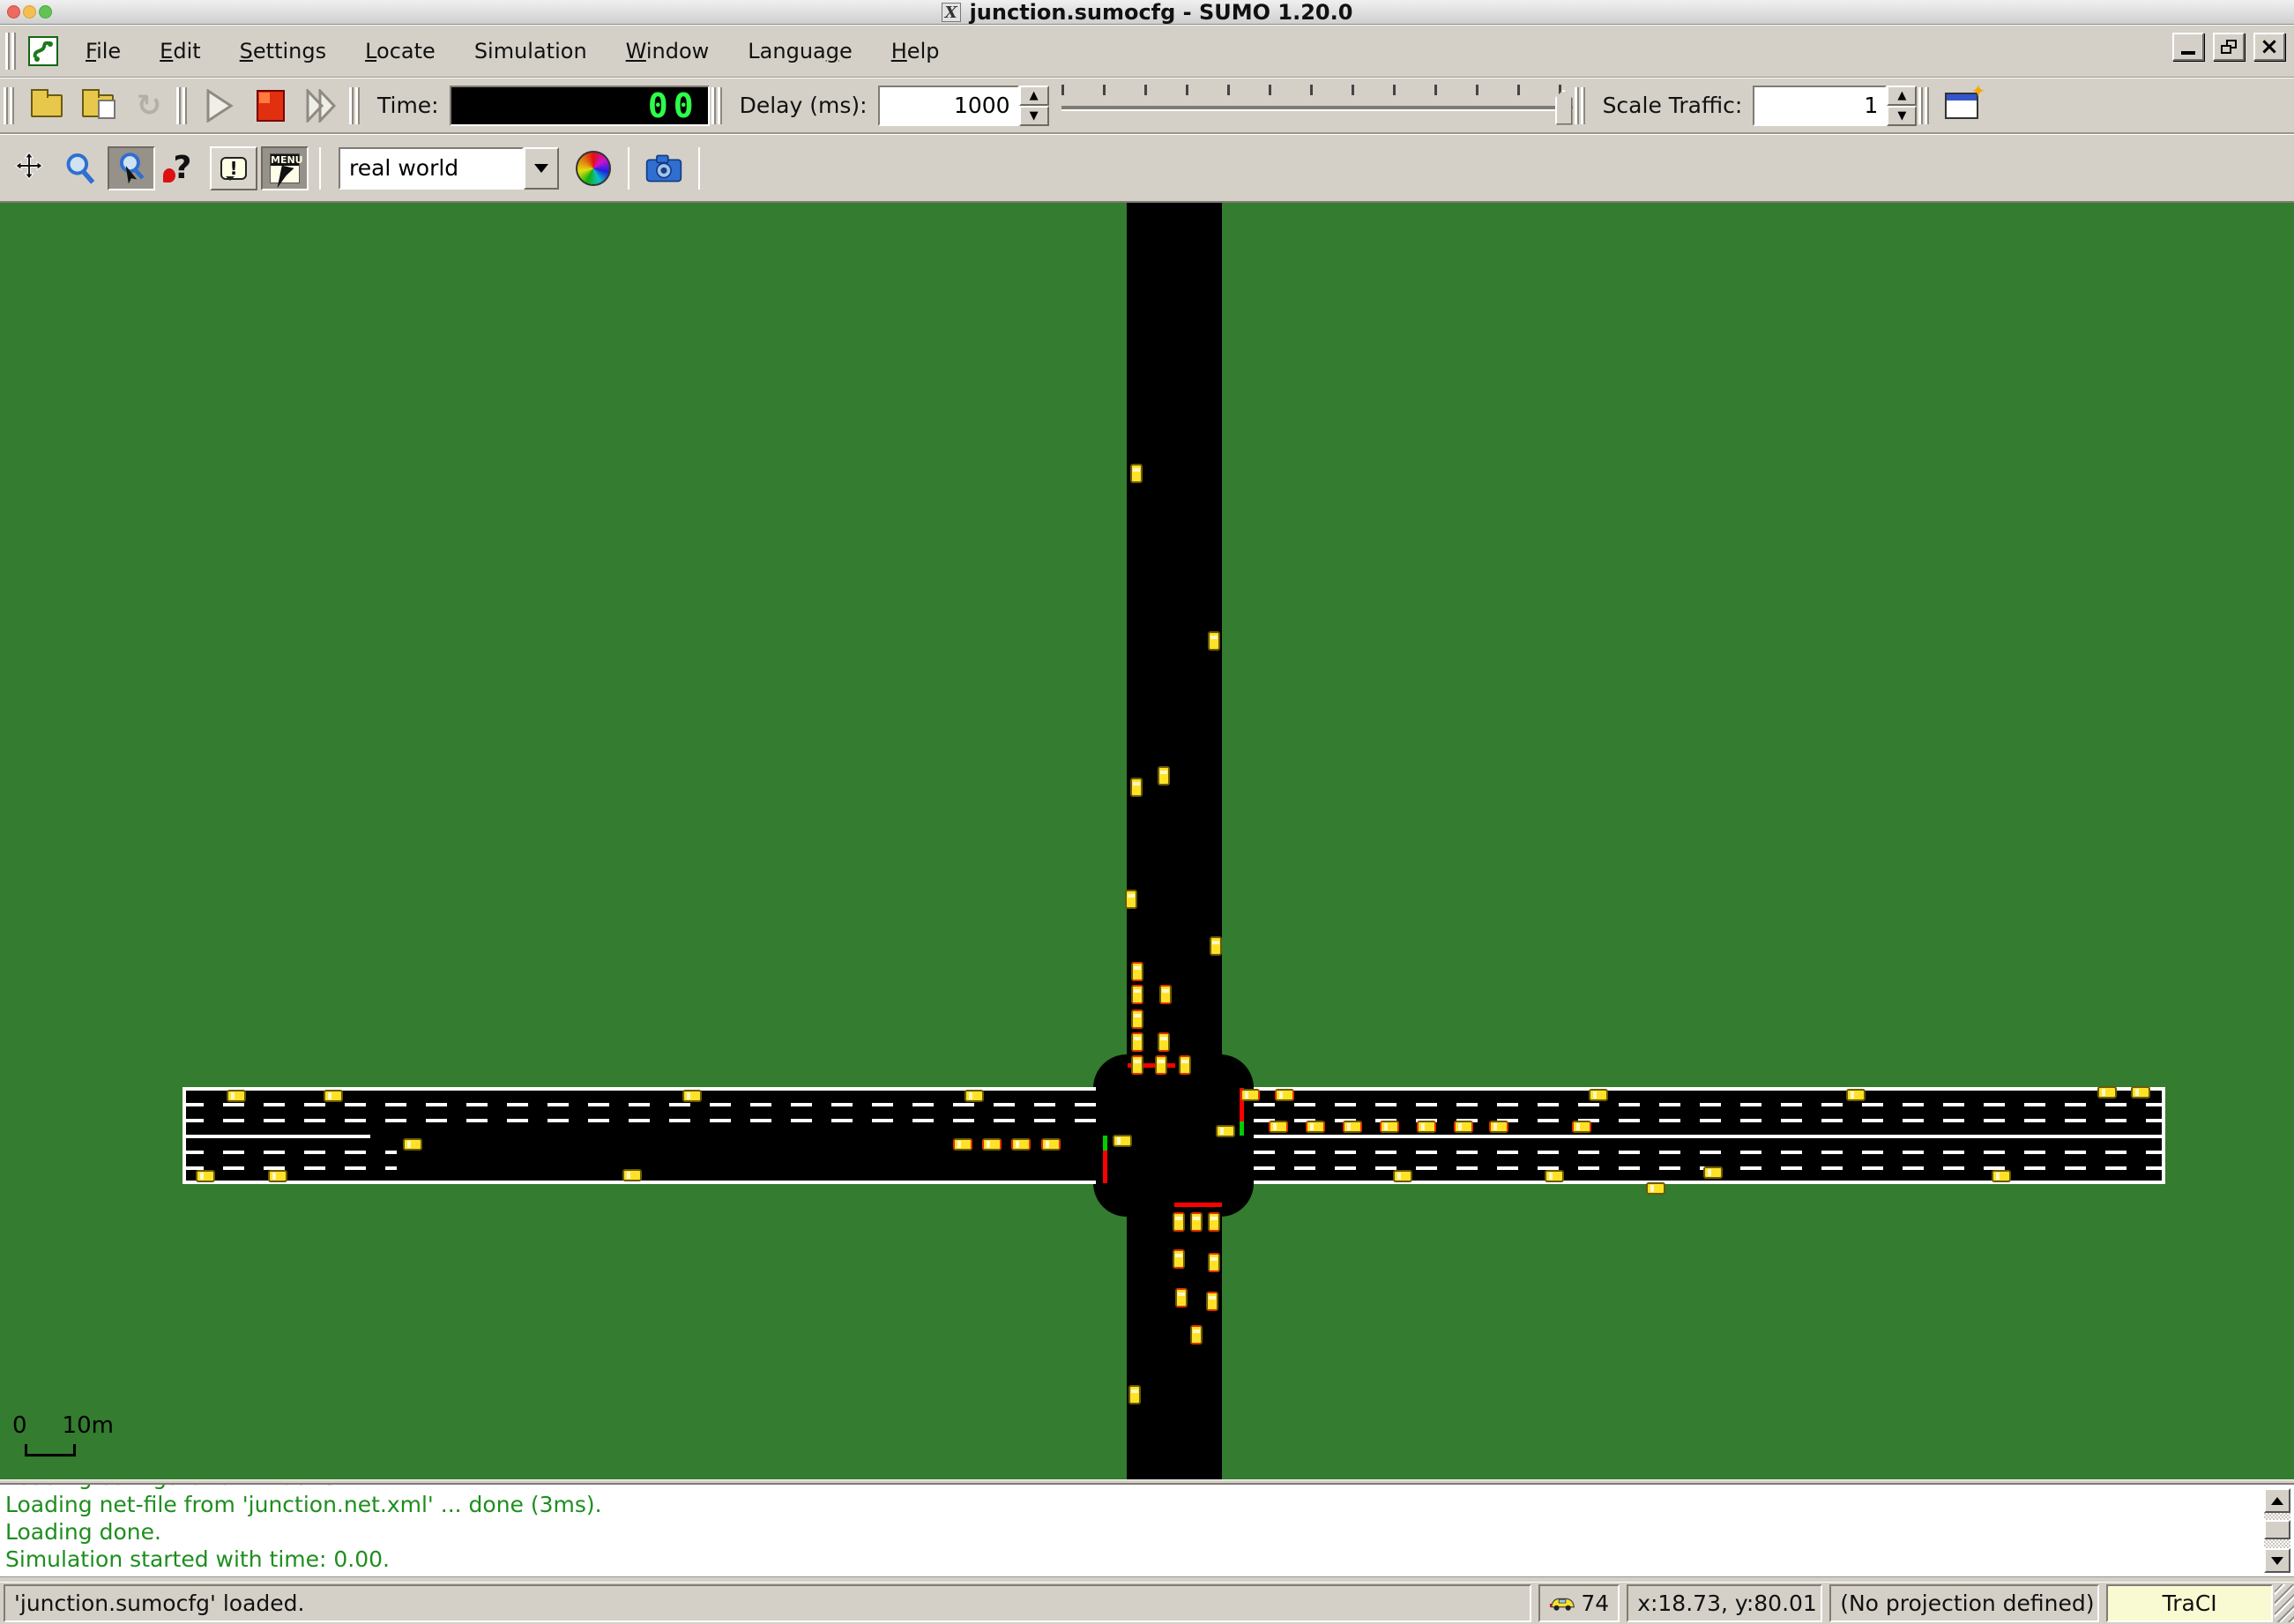 The height and width of the screenshot is (1624, 2294). I want to click on scale-spin-down: ▼, so click(1902, 115).